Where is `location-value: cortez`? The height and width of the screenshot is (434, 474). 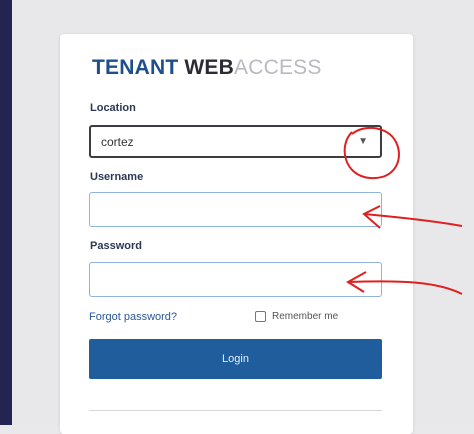 location-value: cortez is located at coordinates (117, 142).